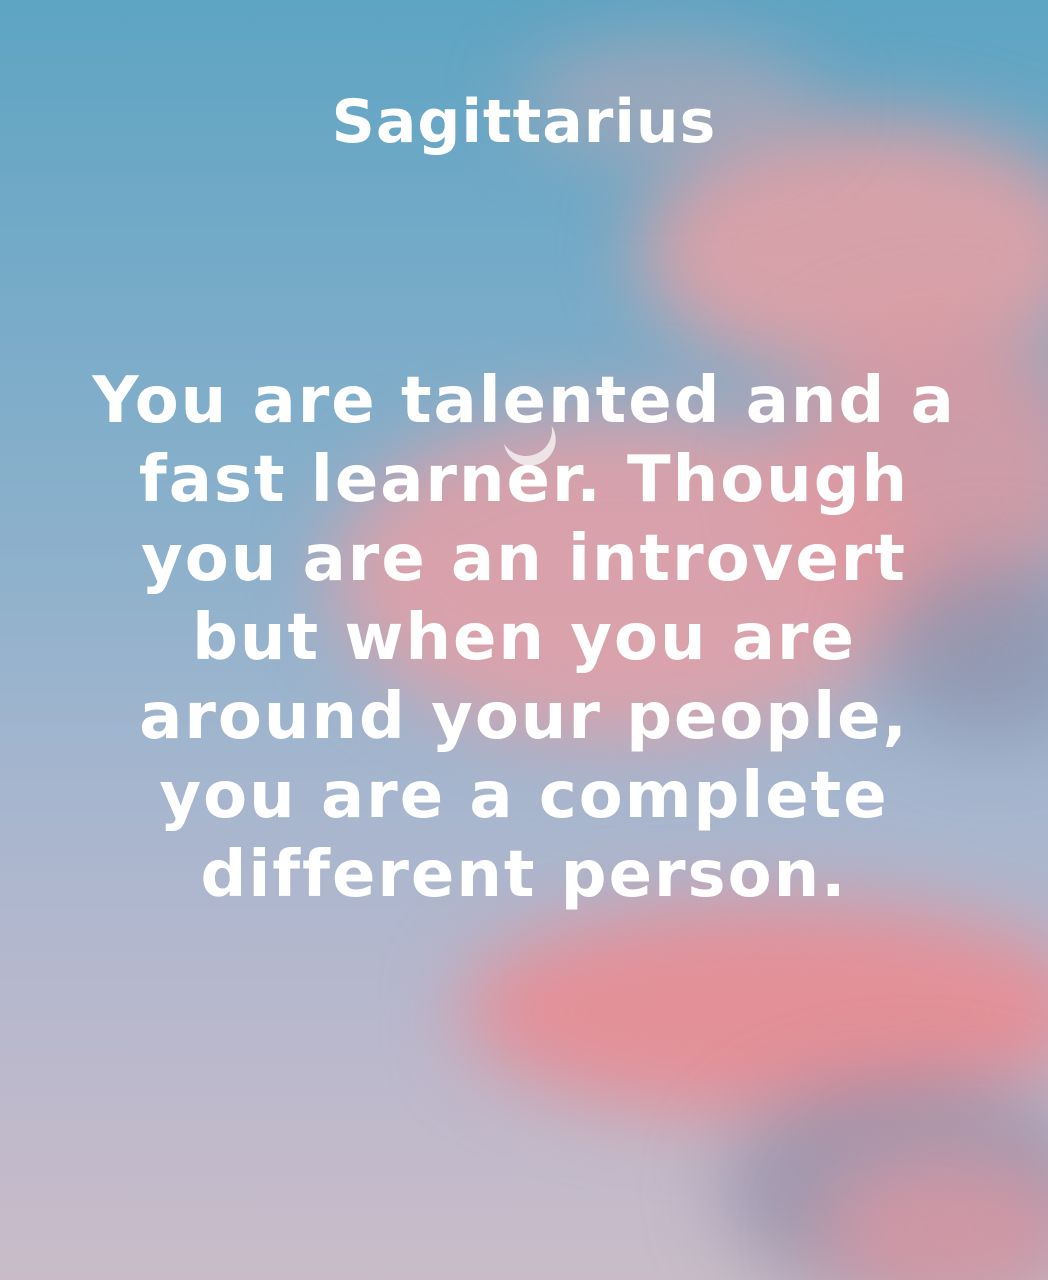 Image resolution: width=1048 pixels, height=1280 pixels. Describe the element at coordinates (524, 559) in the screenshot. I see `quote-line: you are an introvert` at that location.